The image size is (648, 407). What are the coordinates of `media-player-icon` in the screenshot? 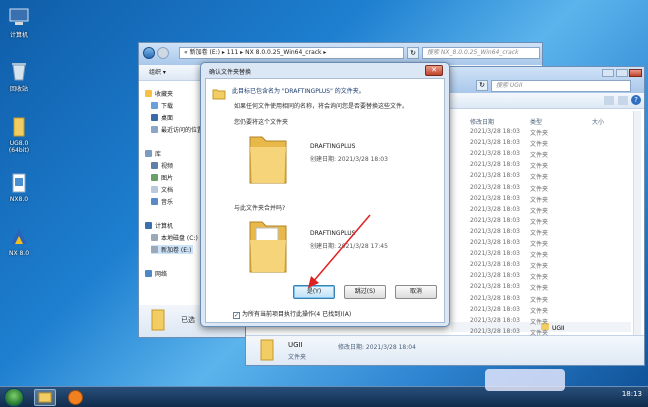 It's located at (75, 397).